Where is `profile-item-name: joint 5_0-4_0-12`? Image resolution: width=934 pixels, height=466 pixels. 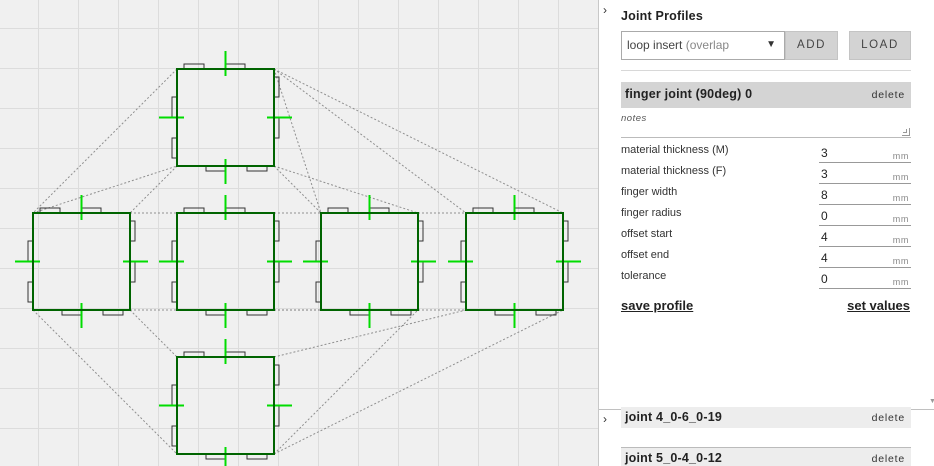 profile-item-name: joint 5_0-4_0-12 is located at coordinates (673, 458).